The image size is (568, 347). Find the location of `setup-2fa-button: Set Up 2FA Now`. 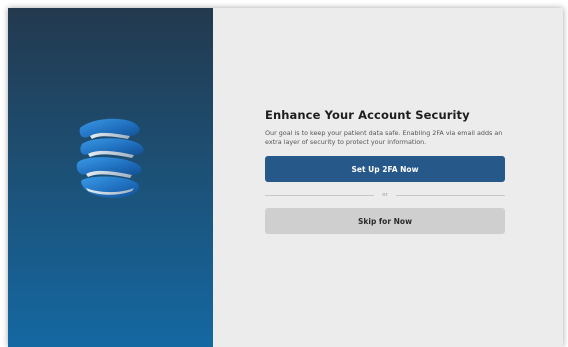

setup-2fa-button: Set Up 2FA Now is located at coordinates (385, 169).